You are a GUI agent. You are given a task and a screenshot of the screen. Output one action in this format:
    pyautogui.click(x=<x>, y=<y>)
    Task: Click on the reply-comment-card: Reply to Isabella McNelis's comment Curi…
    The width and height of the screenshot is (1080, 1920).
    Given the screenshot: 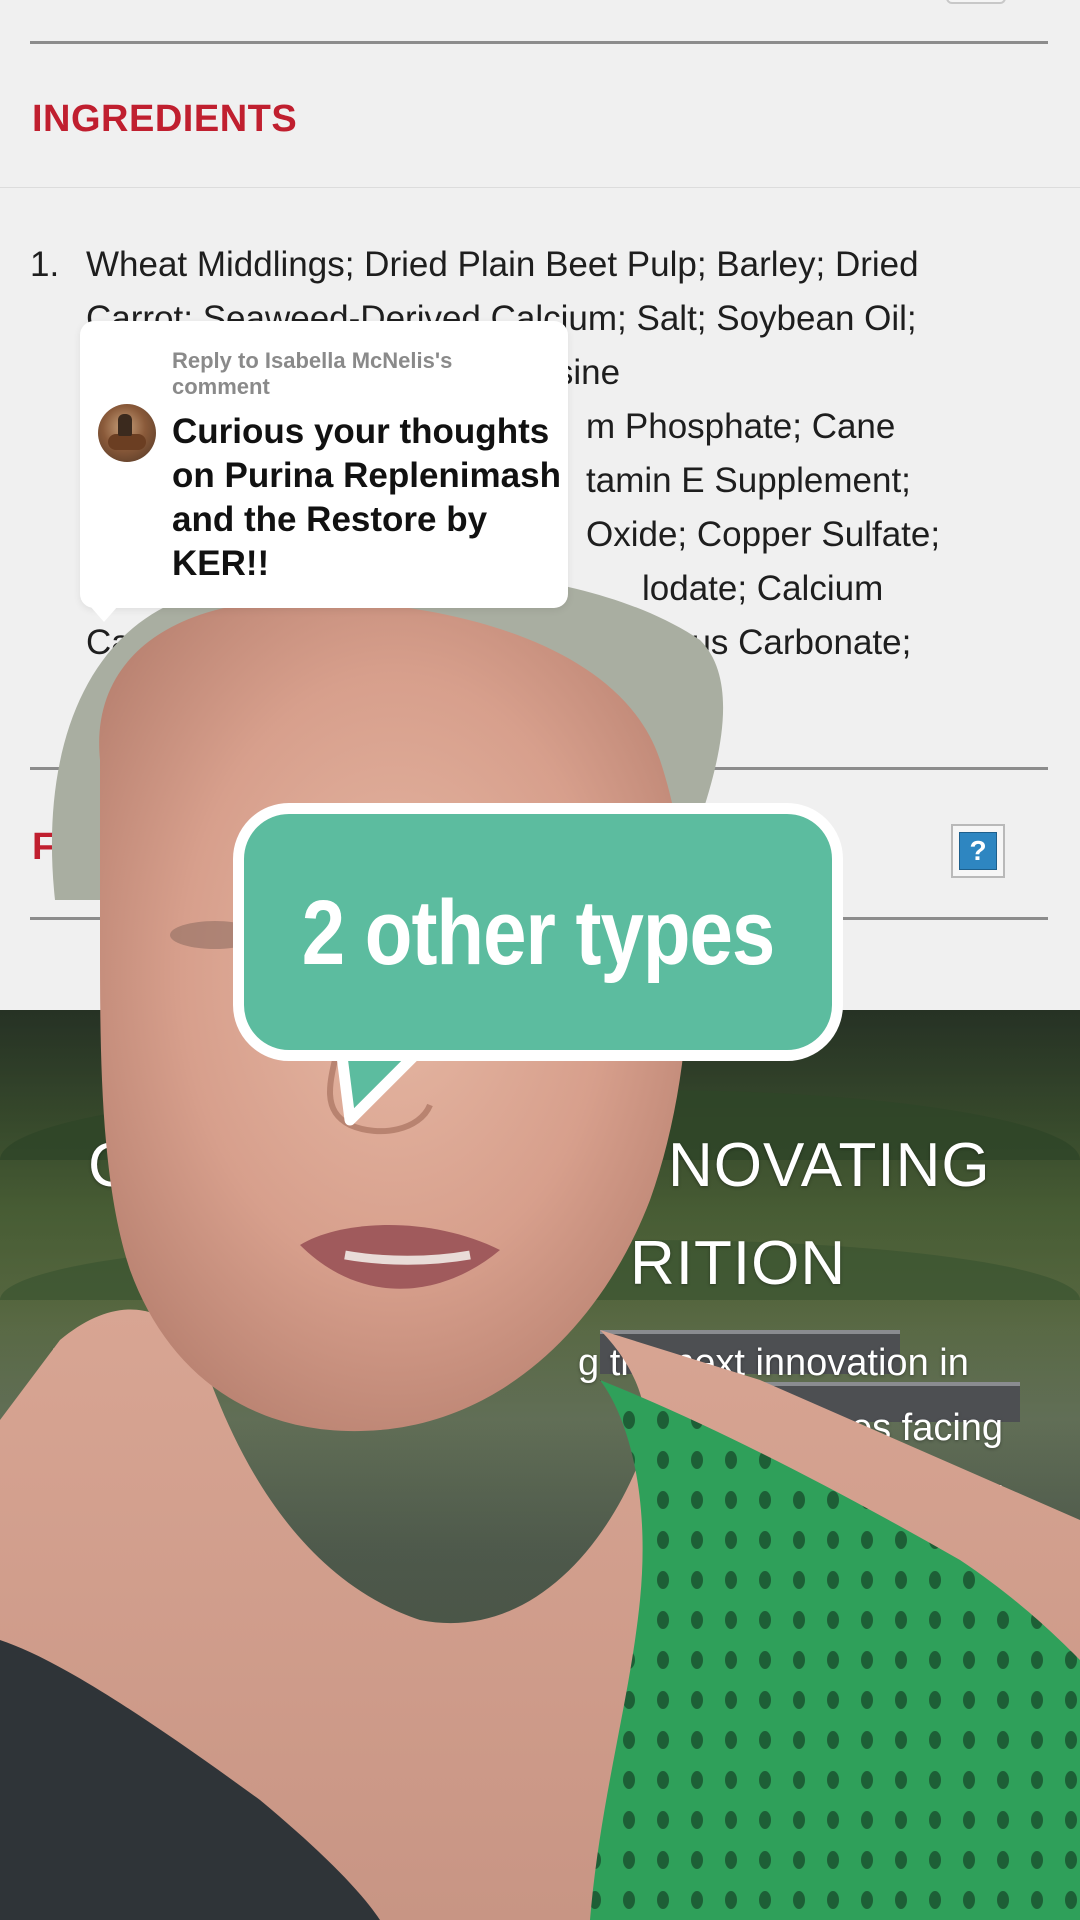 What is the action you would take?
    pyautogui.click(x=324, y=471)
    